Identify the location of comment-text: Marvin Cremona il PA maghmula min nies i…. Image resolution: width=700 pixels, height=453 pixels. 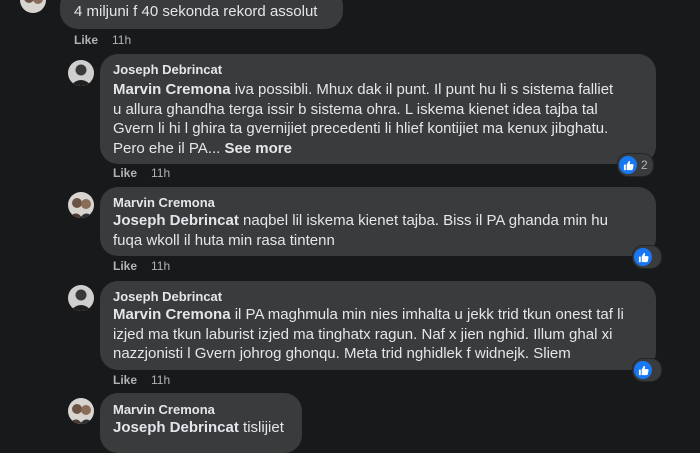
(368, 334).